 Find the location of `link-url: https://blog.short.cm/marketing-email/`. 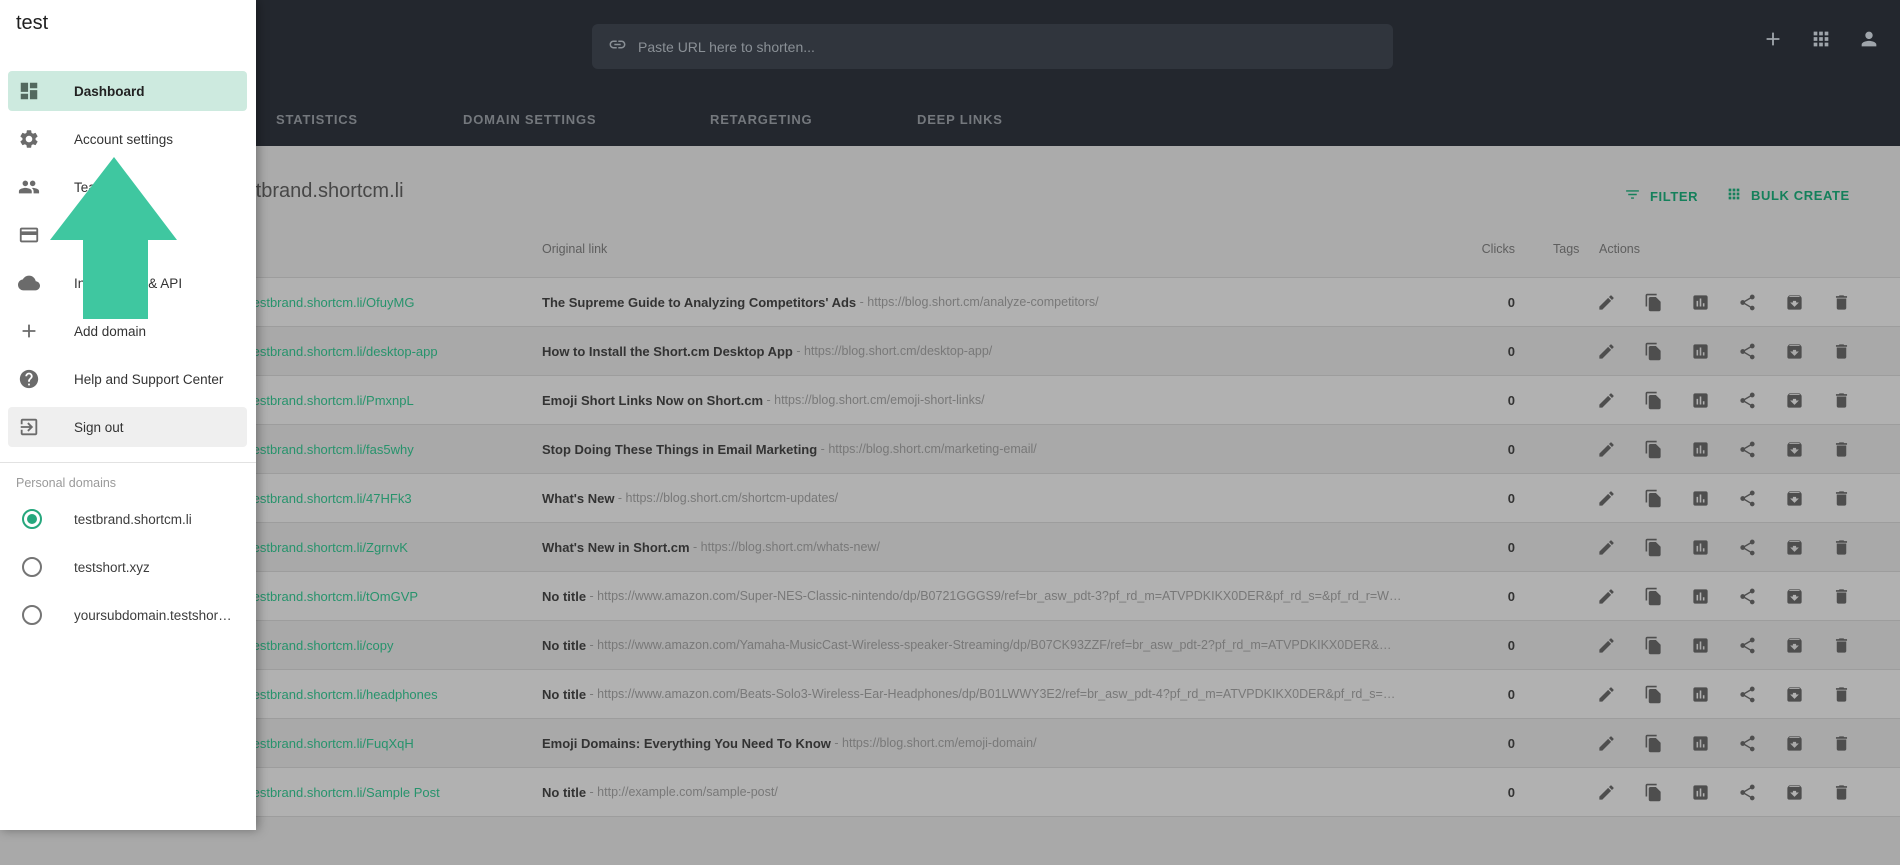

link-url: https://blog.short.cm/marketing-email/ is located at coordinates (932, 449).